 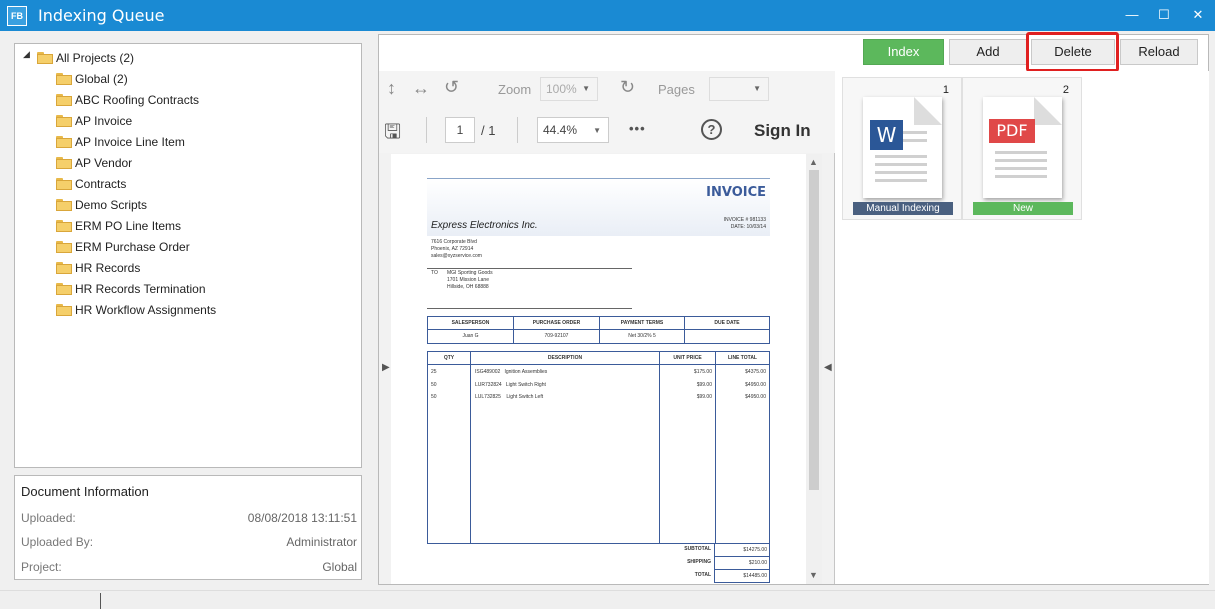 What do you see at coordinates (704, 385) in the screenshot?
I see `item-unit-price: $99.00` at bounding box center [704, 385].